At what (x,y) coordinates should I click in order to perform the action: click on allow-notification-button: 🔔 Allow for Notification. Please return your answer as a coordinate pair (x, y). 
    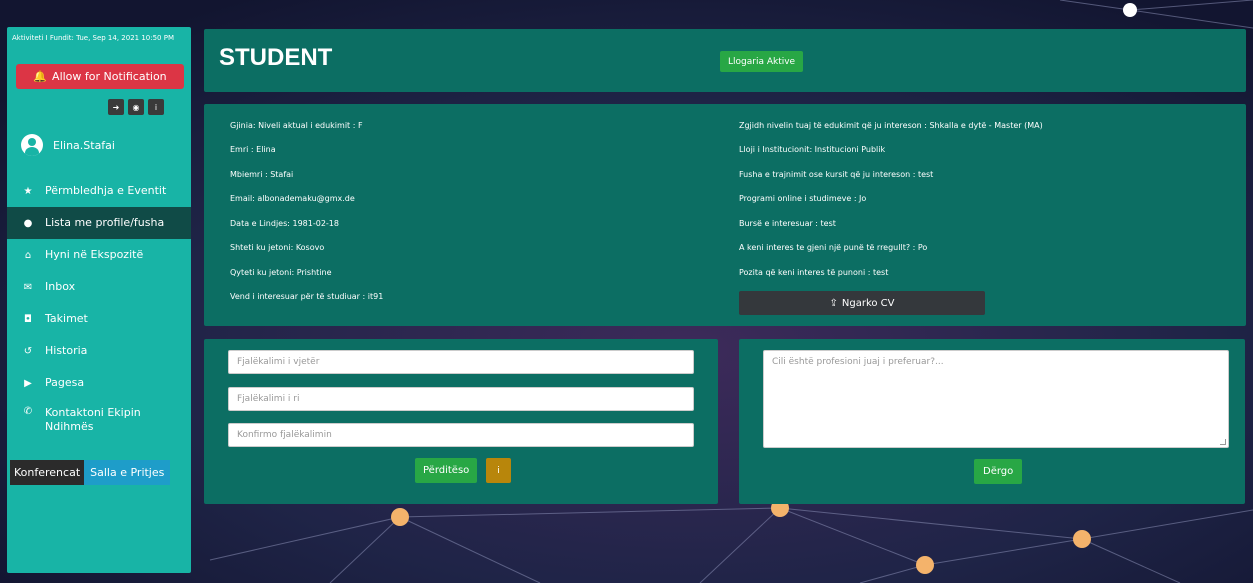
    Looking at the image, I should click on (100, 76).